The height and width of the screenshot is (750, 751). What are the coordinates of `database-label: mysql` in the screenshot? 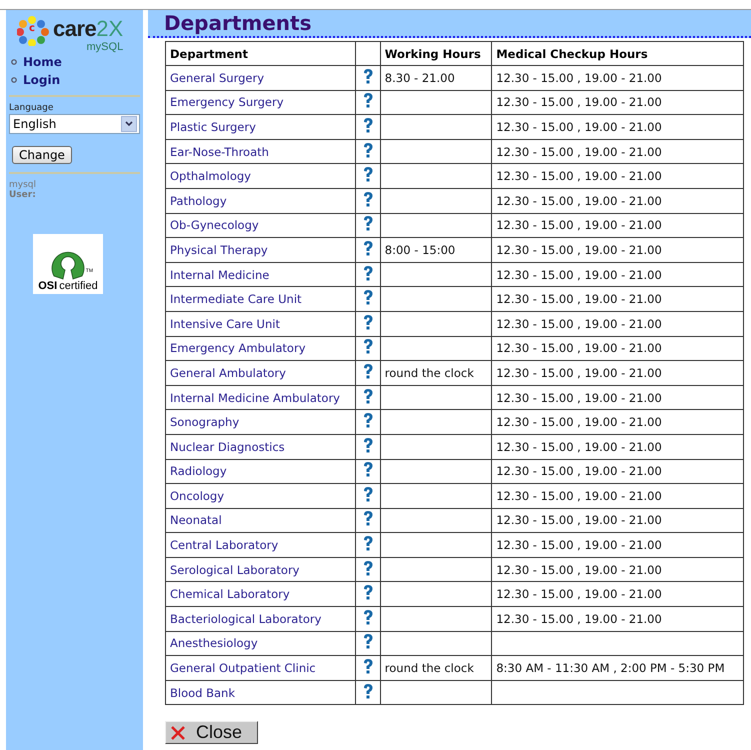 It's located at (23, 185).